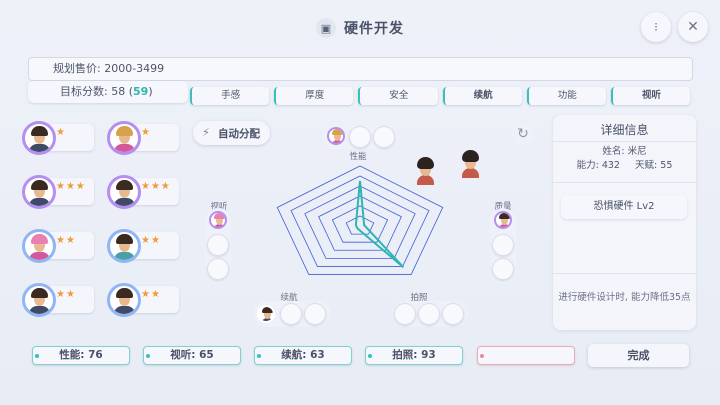 This screenshot has width=720, height=405. What do you see at coordinates (638, 355) in the screenshot?
I see `finish-button: 完成` at bounding box center [638, 355].